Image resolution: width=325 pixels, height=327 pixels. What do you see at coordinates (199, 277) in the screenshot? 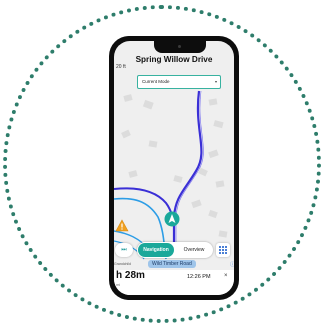
I see `arrival-time: 12:26 PM` at bounding box center [199, 277].